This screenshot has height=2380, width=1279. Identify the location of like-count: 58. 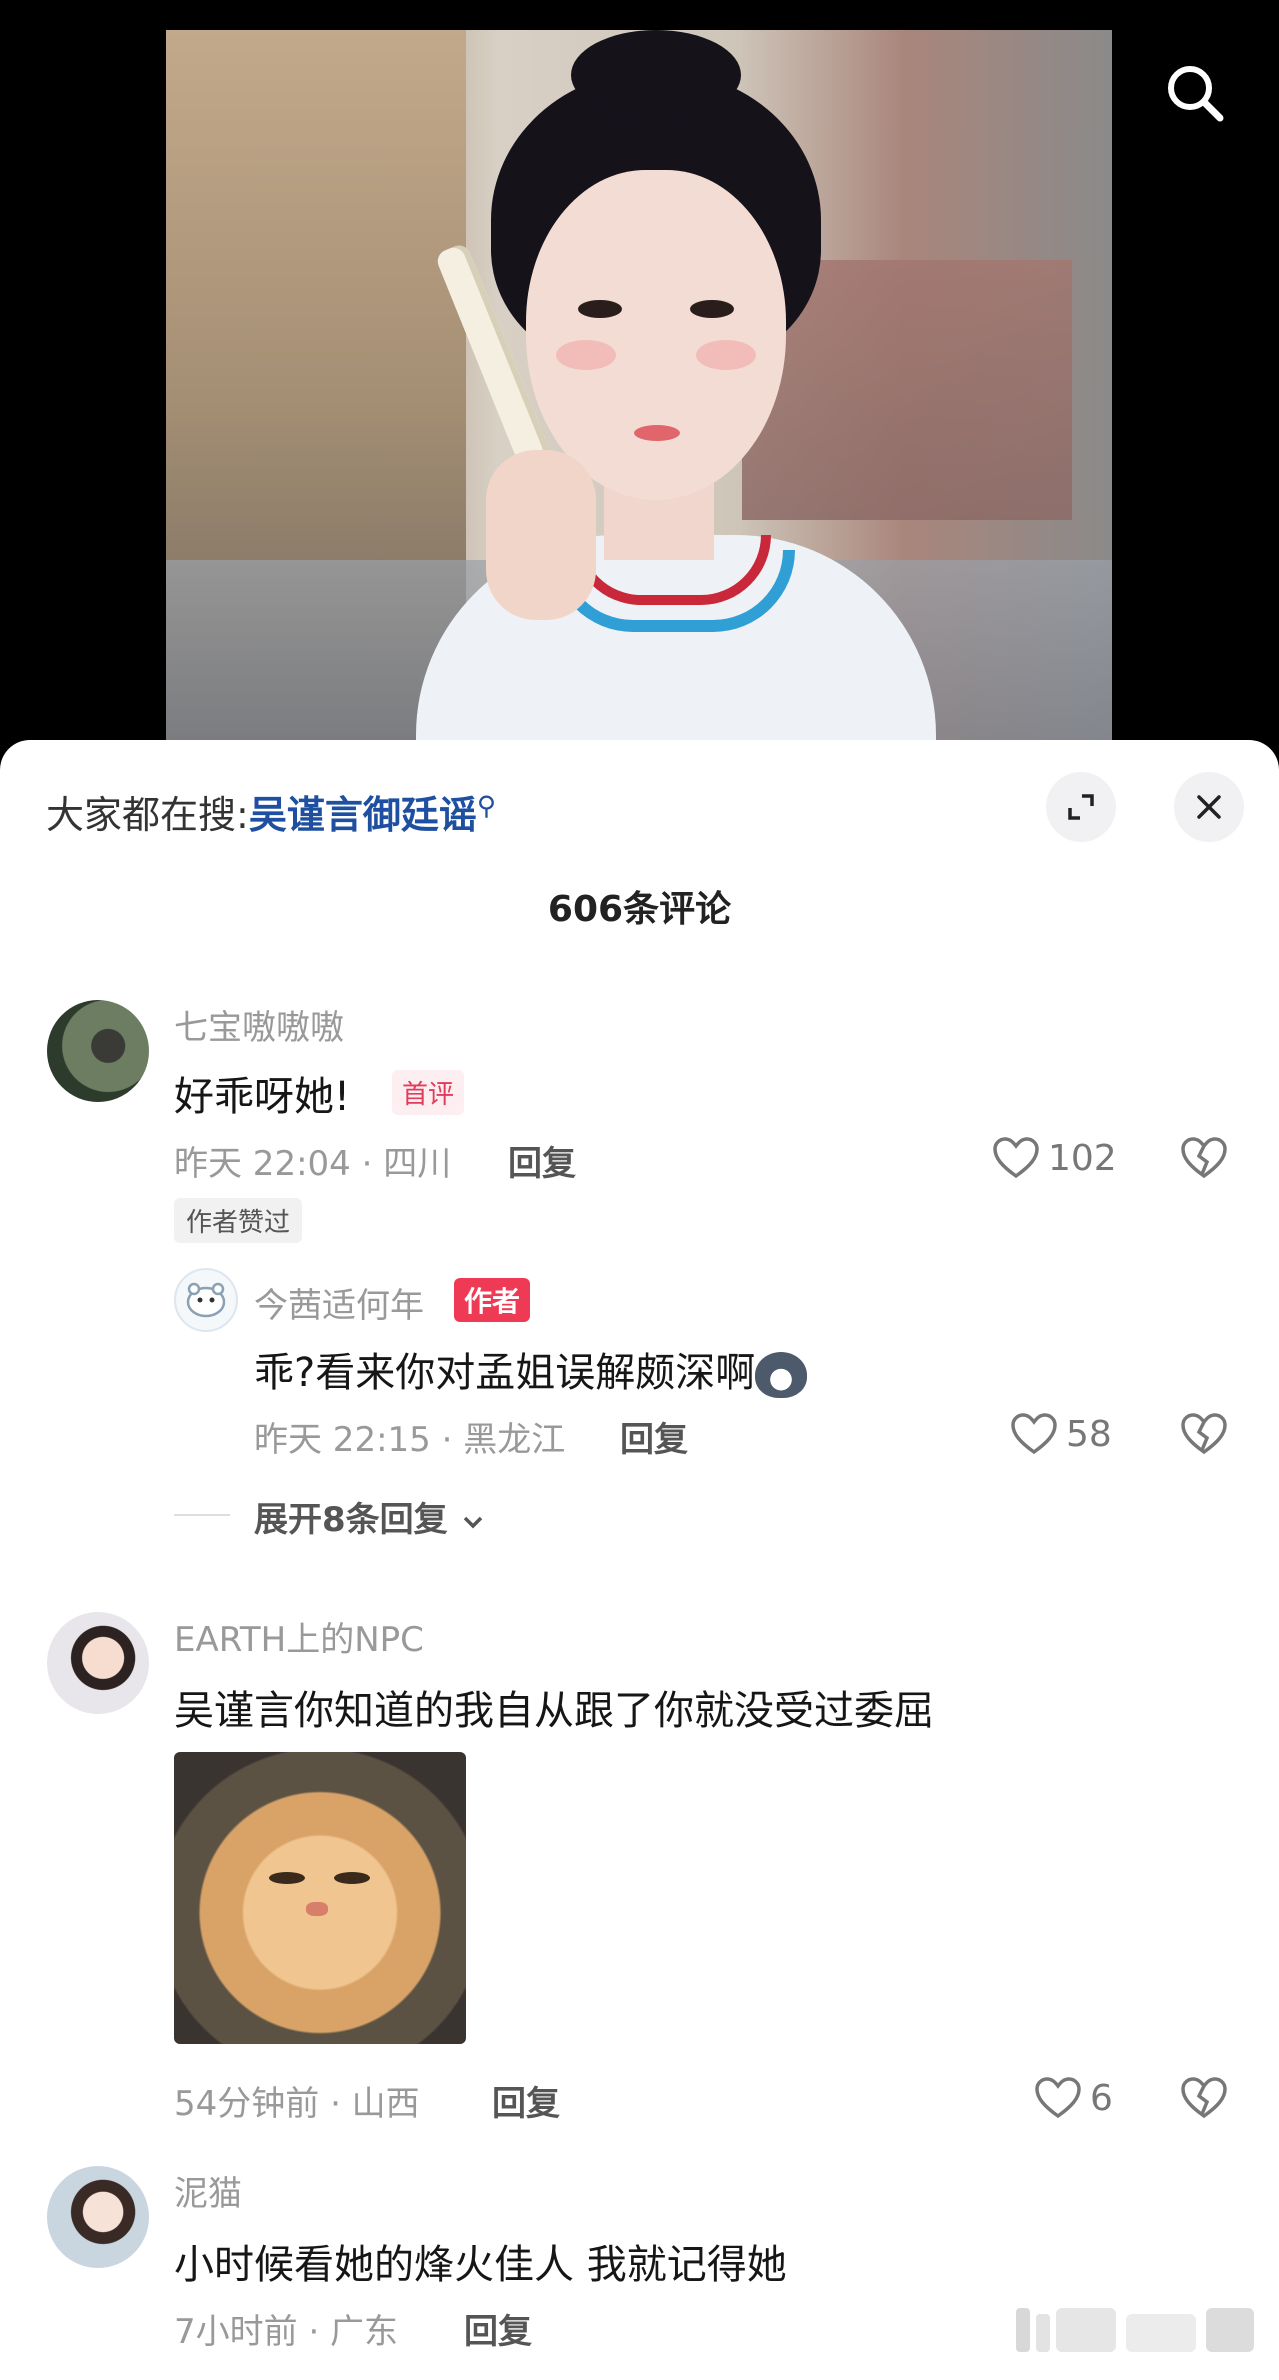
(1089, 1434).